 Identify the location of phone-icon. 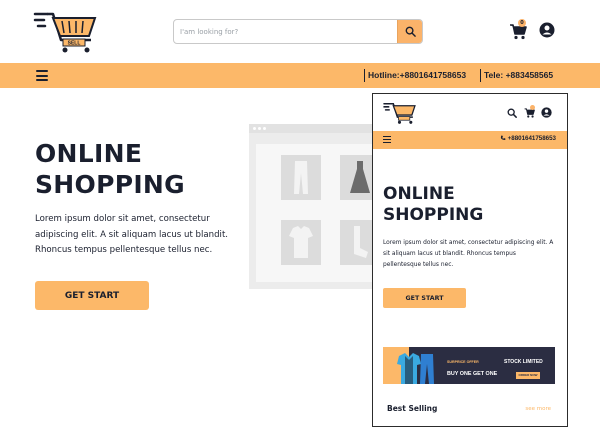
(503, 137).